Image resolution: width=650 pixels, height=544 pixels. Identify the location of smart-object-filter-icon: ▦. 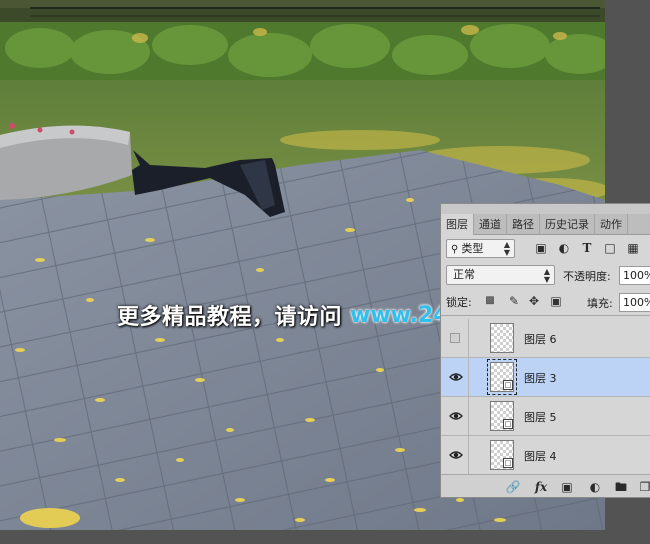
(633, 248).